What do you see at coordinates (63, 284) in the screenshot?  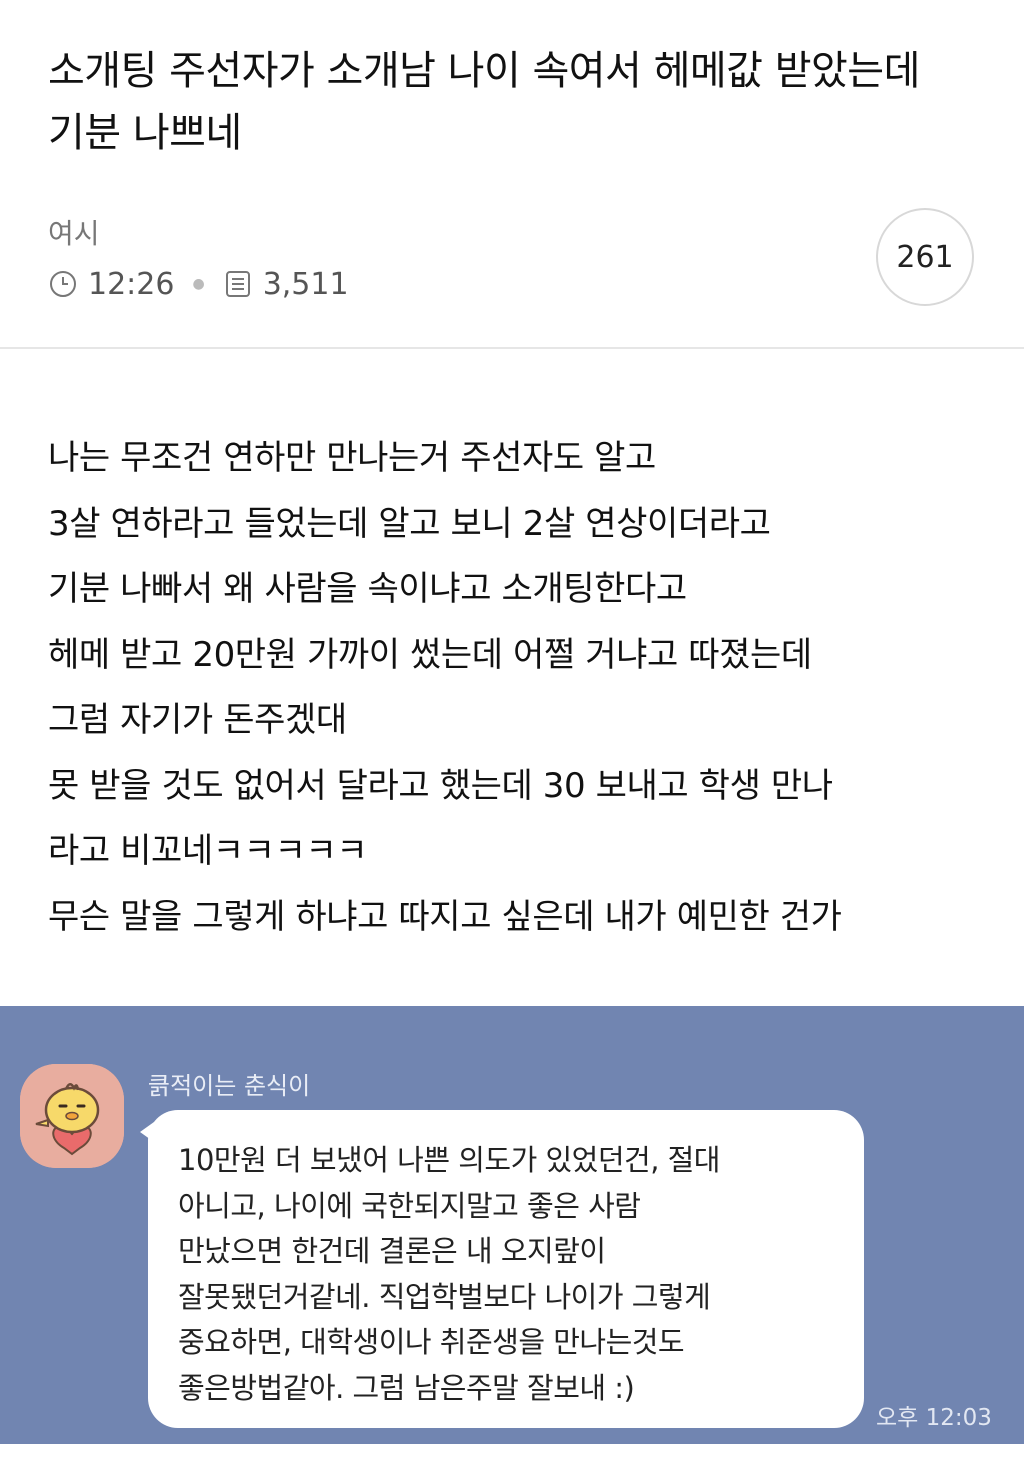 I see `clock-icon` at bounding box center [63, 284].